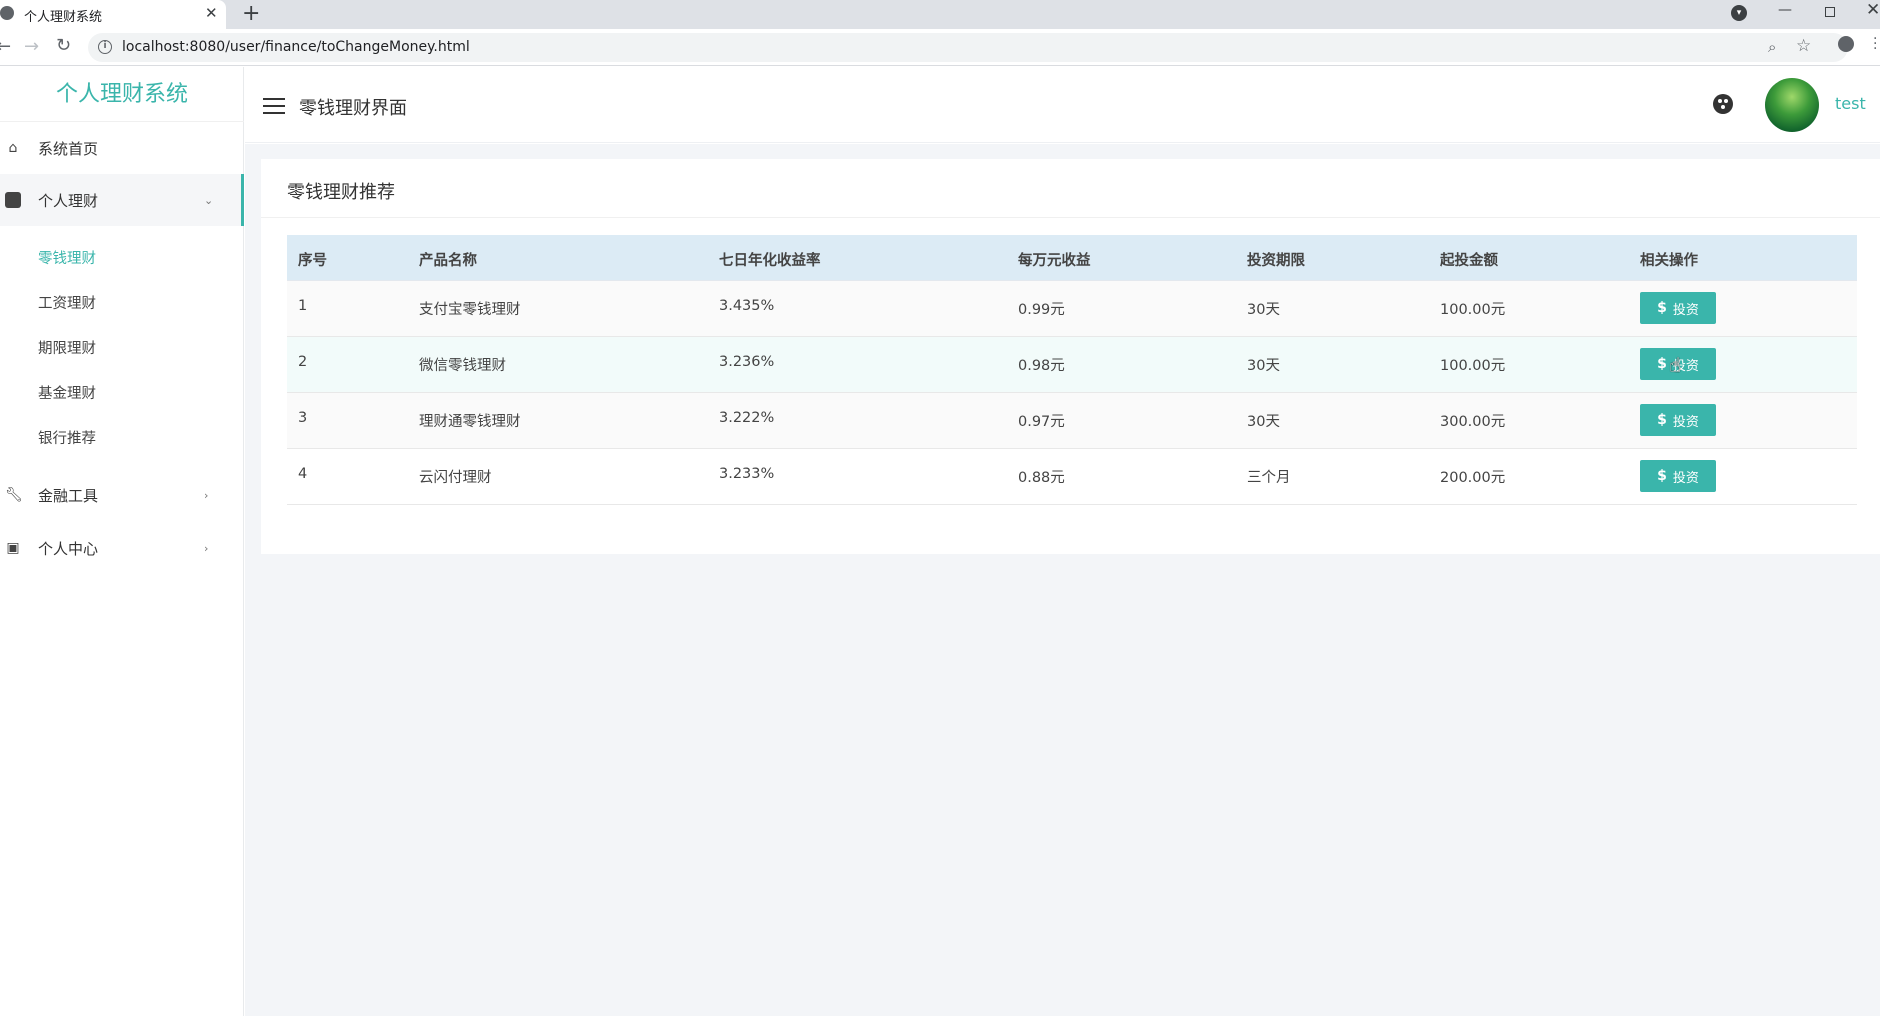 The height and width of the screenshot is (1016, 1880). What do you see at coordinates (1276, 261) in the screenshot?
I see `column-header: 投资期限` at bounding box center [1276, 261].